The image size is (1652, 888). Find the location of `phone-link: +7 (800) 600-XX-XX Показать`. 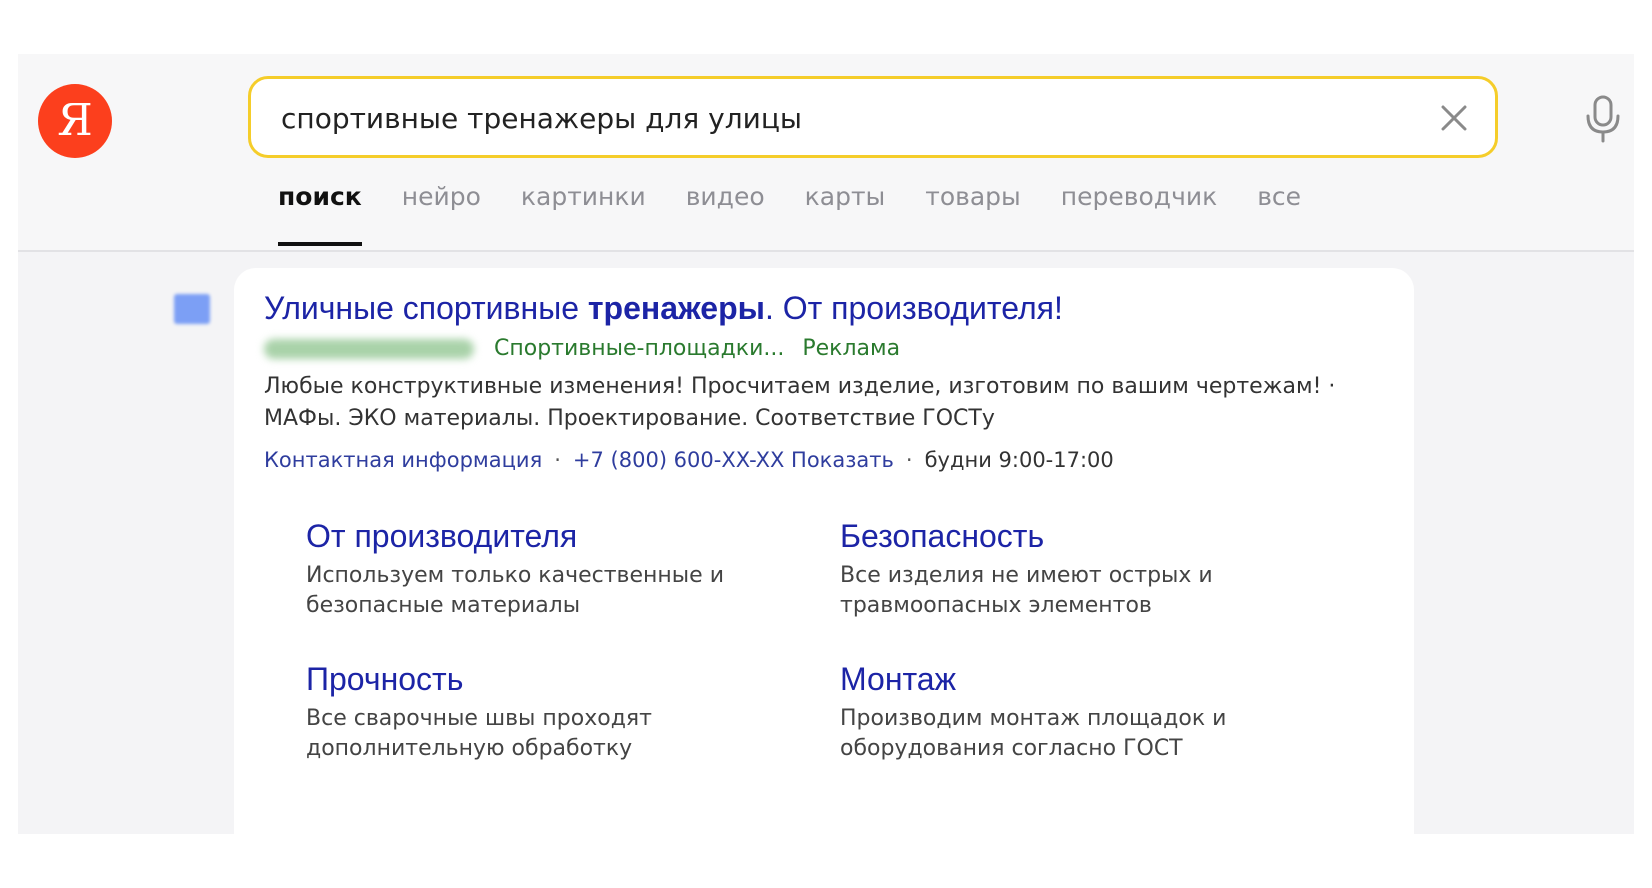

phone-link: +7 (800) 600-XX-XX Показать is located at coordinates (733, 460).